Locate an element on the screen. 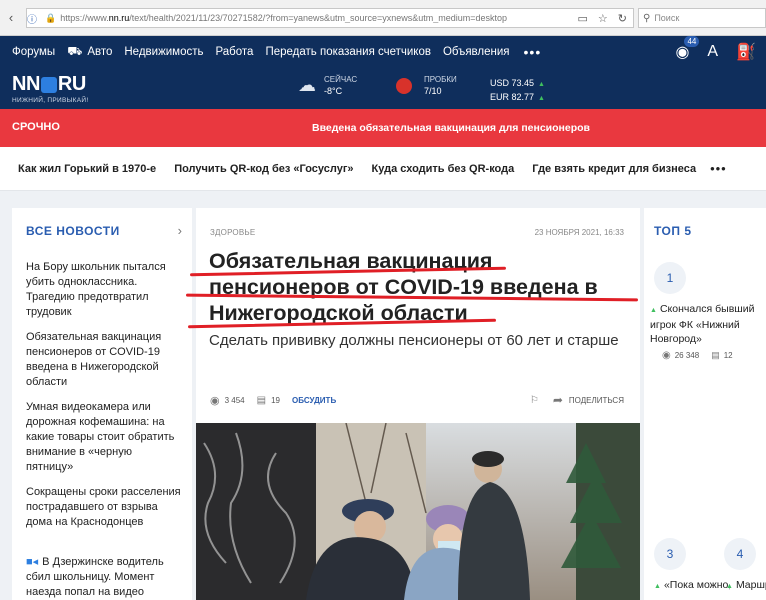 This screenshot has width=766, height=600. trending-item: Где взять кредит для бизнеса is located at coordinates (614, 169).